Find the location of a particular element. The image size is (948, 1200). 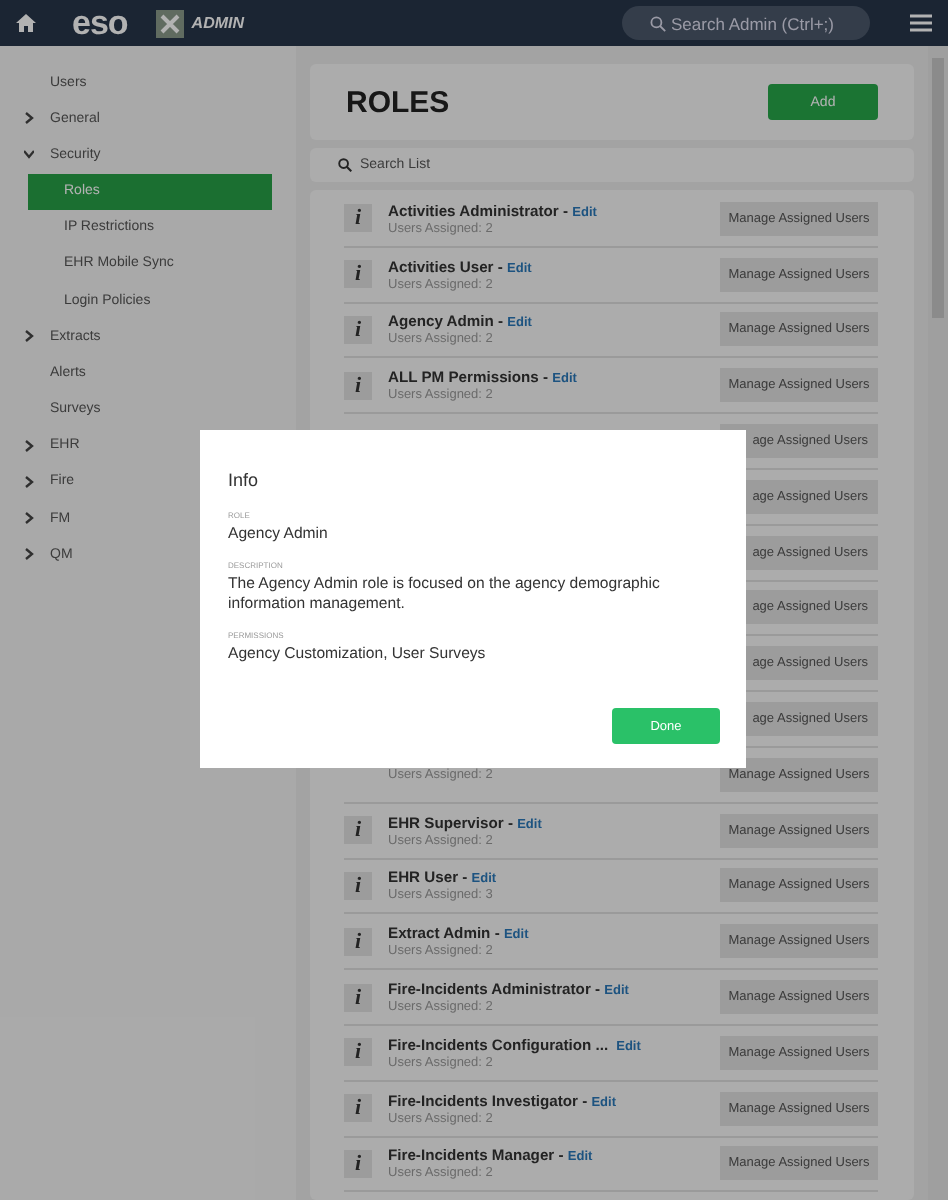

app-name: ADMIN is located at coordinates (218, 23).